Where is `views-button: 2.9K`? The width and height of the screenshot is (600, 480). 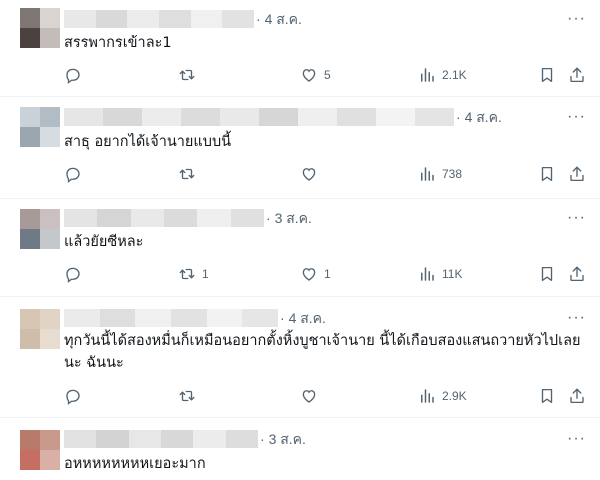
views-button: 2.9K is located at coordinates (442, 396).